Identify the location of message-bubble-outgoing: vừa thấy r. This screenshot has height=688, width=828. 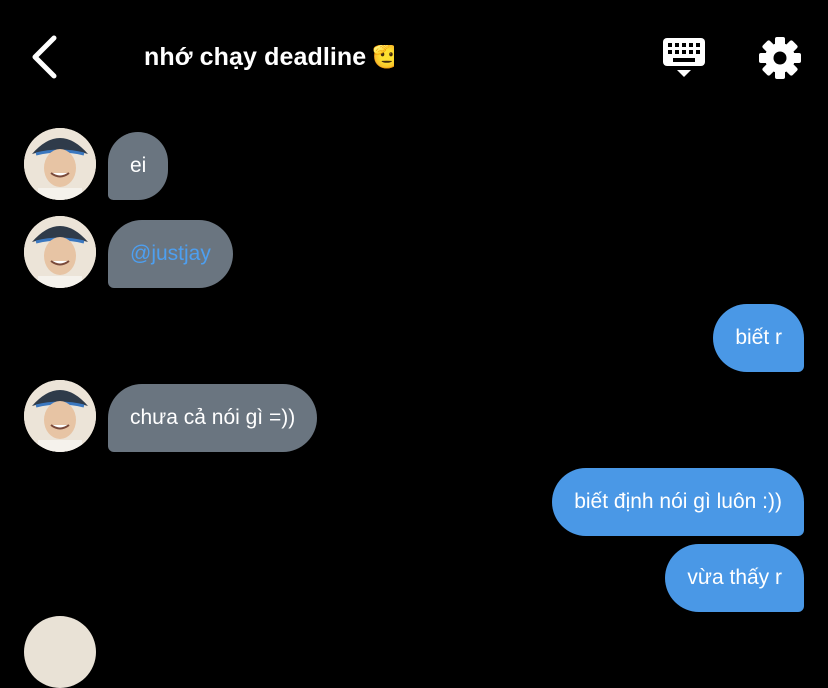
(734, 578).